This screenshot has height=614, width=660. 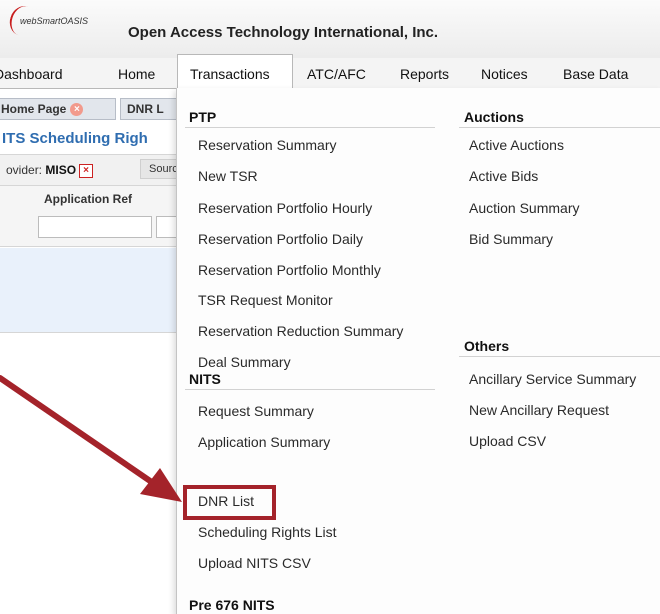 I want to click on tab-home-page: Home Page ×, so click(x=58, y=109).